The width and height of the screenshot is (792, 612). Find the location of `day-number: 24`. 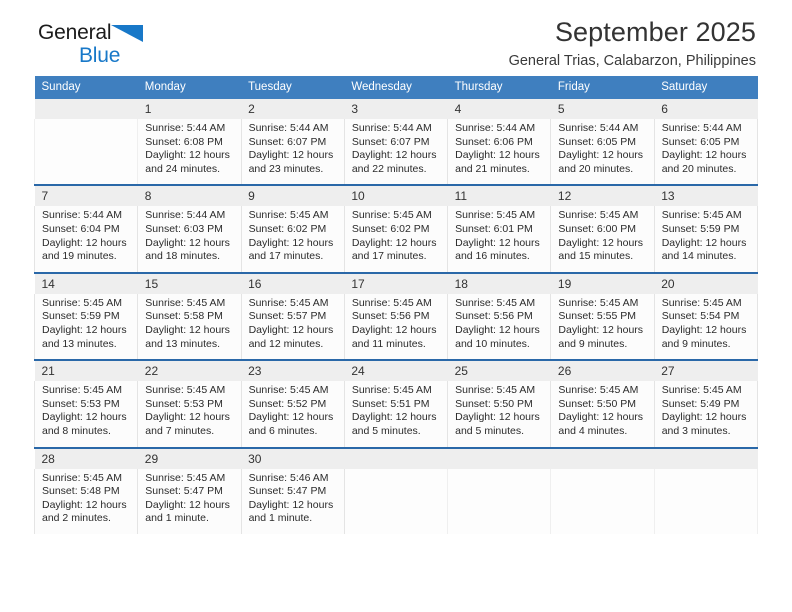

day-number: 24 is located at coordinates (396, 370).